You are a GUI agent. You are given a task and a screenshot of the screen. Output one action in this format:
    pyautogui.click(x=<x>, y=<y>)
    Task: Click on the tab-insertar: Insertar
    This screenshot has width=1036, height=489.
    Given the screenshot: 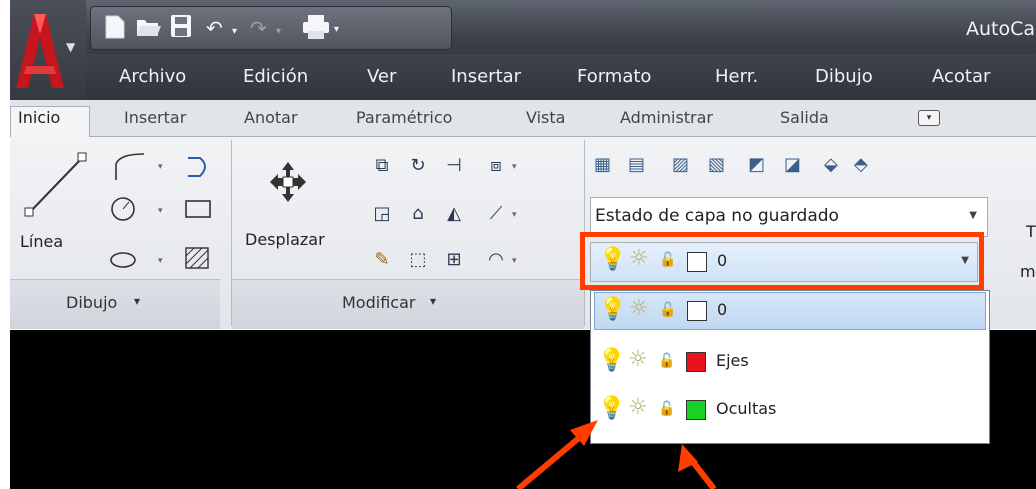 What is the action you would take?
    pyautogui.click(x=155, y=117)
    